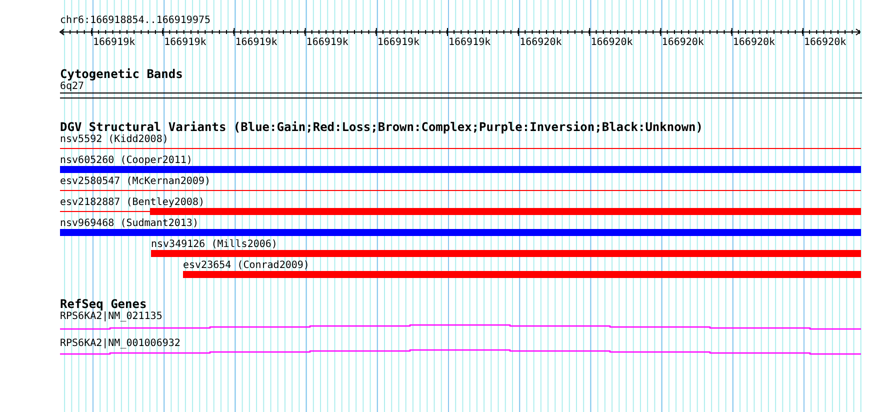 This screenshot has width=890, height=412. What do you see at coordinates (132, 202) in the screenshot?
I see `variant-label: esv2182887 (Bentley2008)` at bounding box center [132, 202].